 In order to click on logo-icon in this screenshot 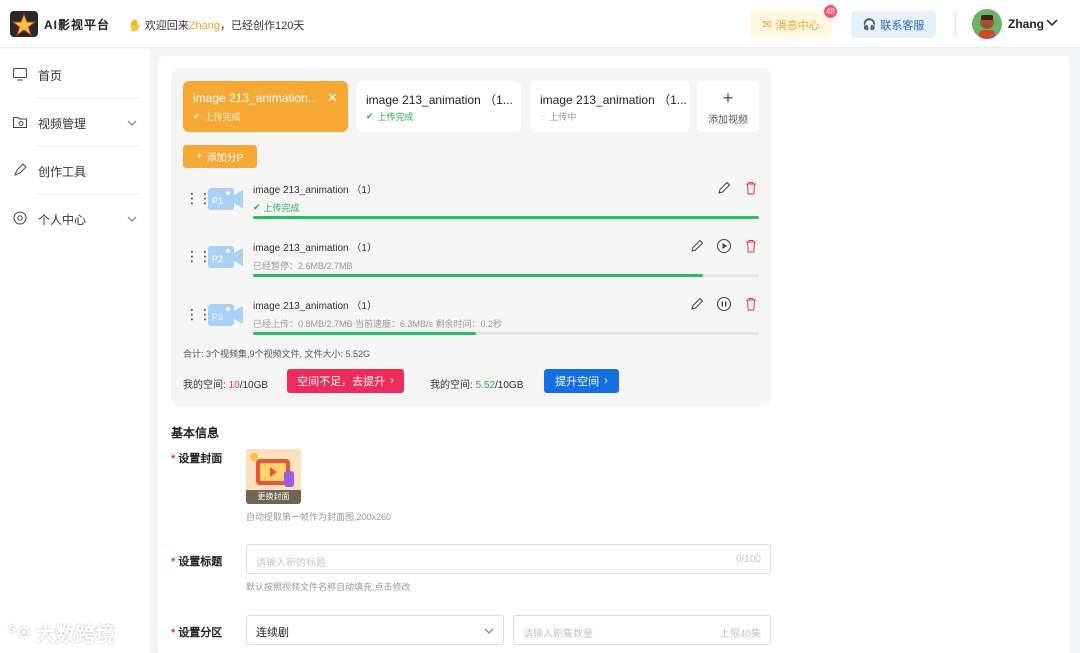, I will do `click(24, 24)`.